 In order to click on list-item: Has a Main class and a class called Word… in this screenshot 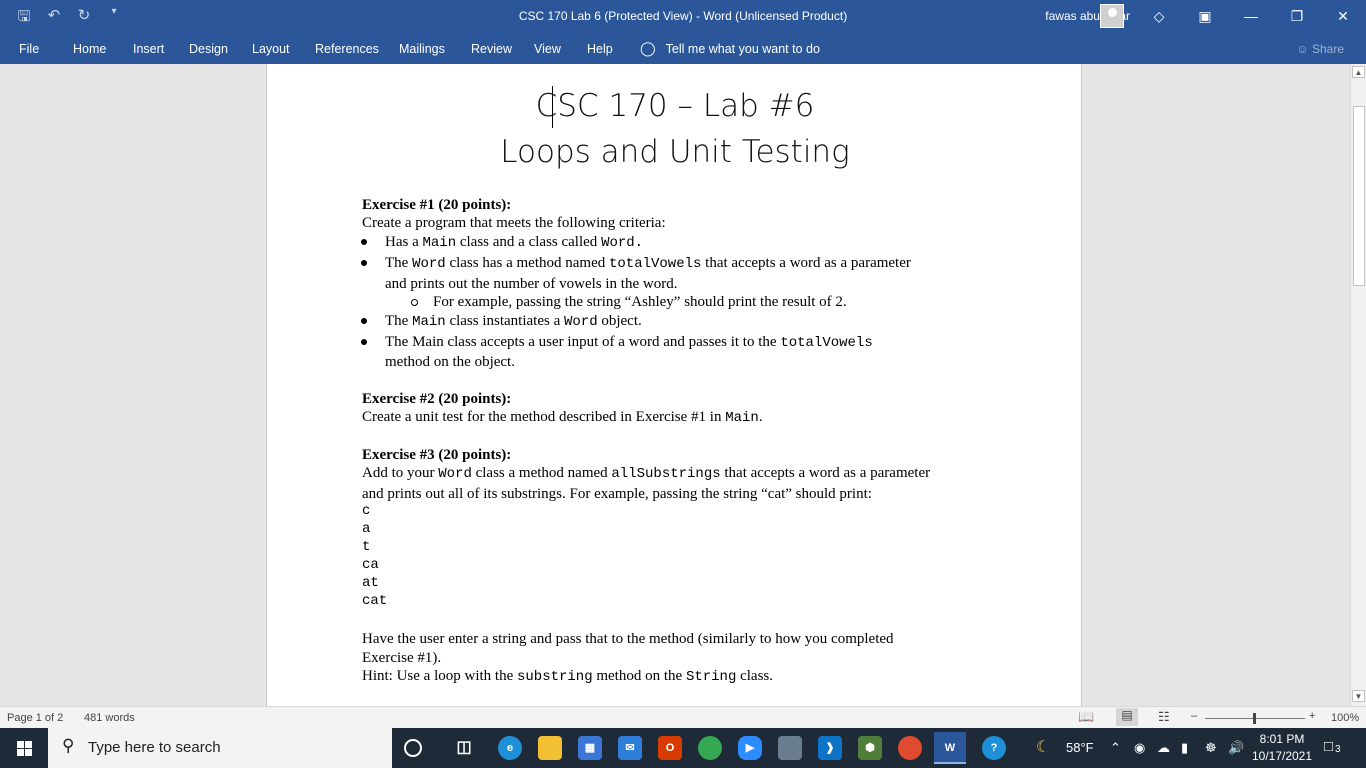, I will do `click(502, 242)`.